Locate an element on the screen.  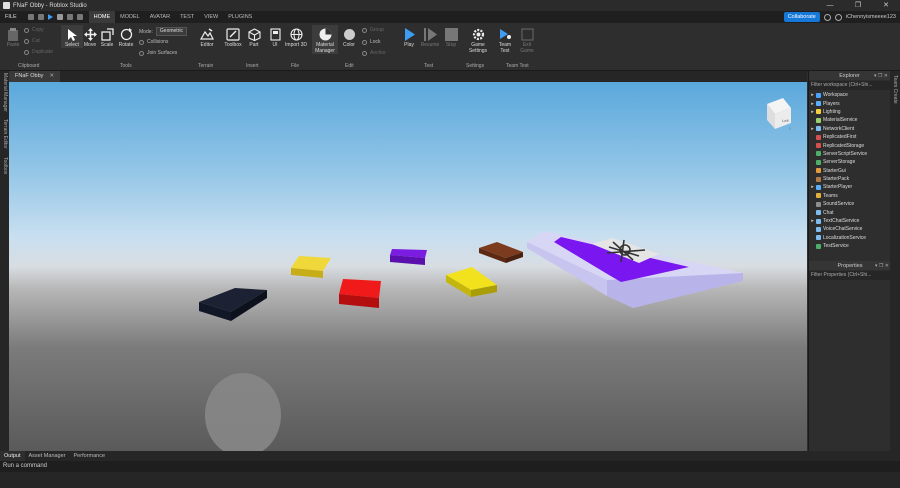
explorer-item-label: StarterPlayer is located at coordinates (838, 187).